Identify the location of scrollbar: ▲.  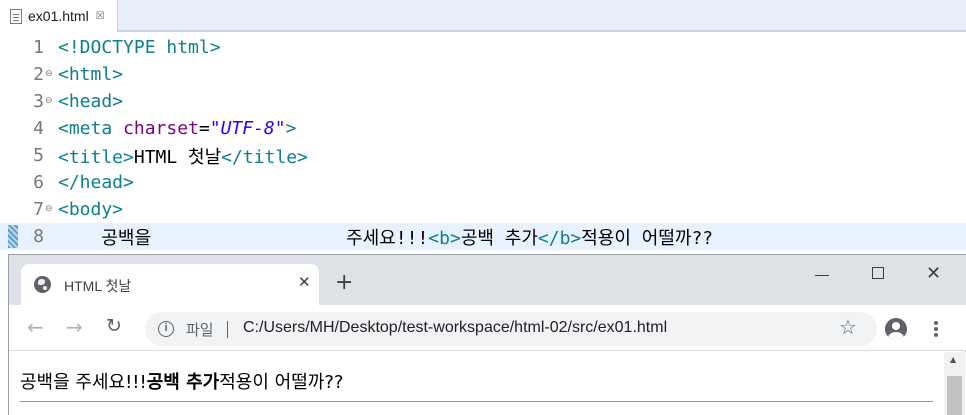
(954, 383).